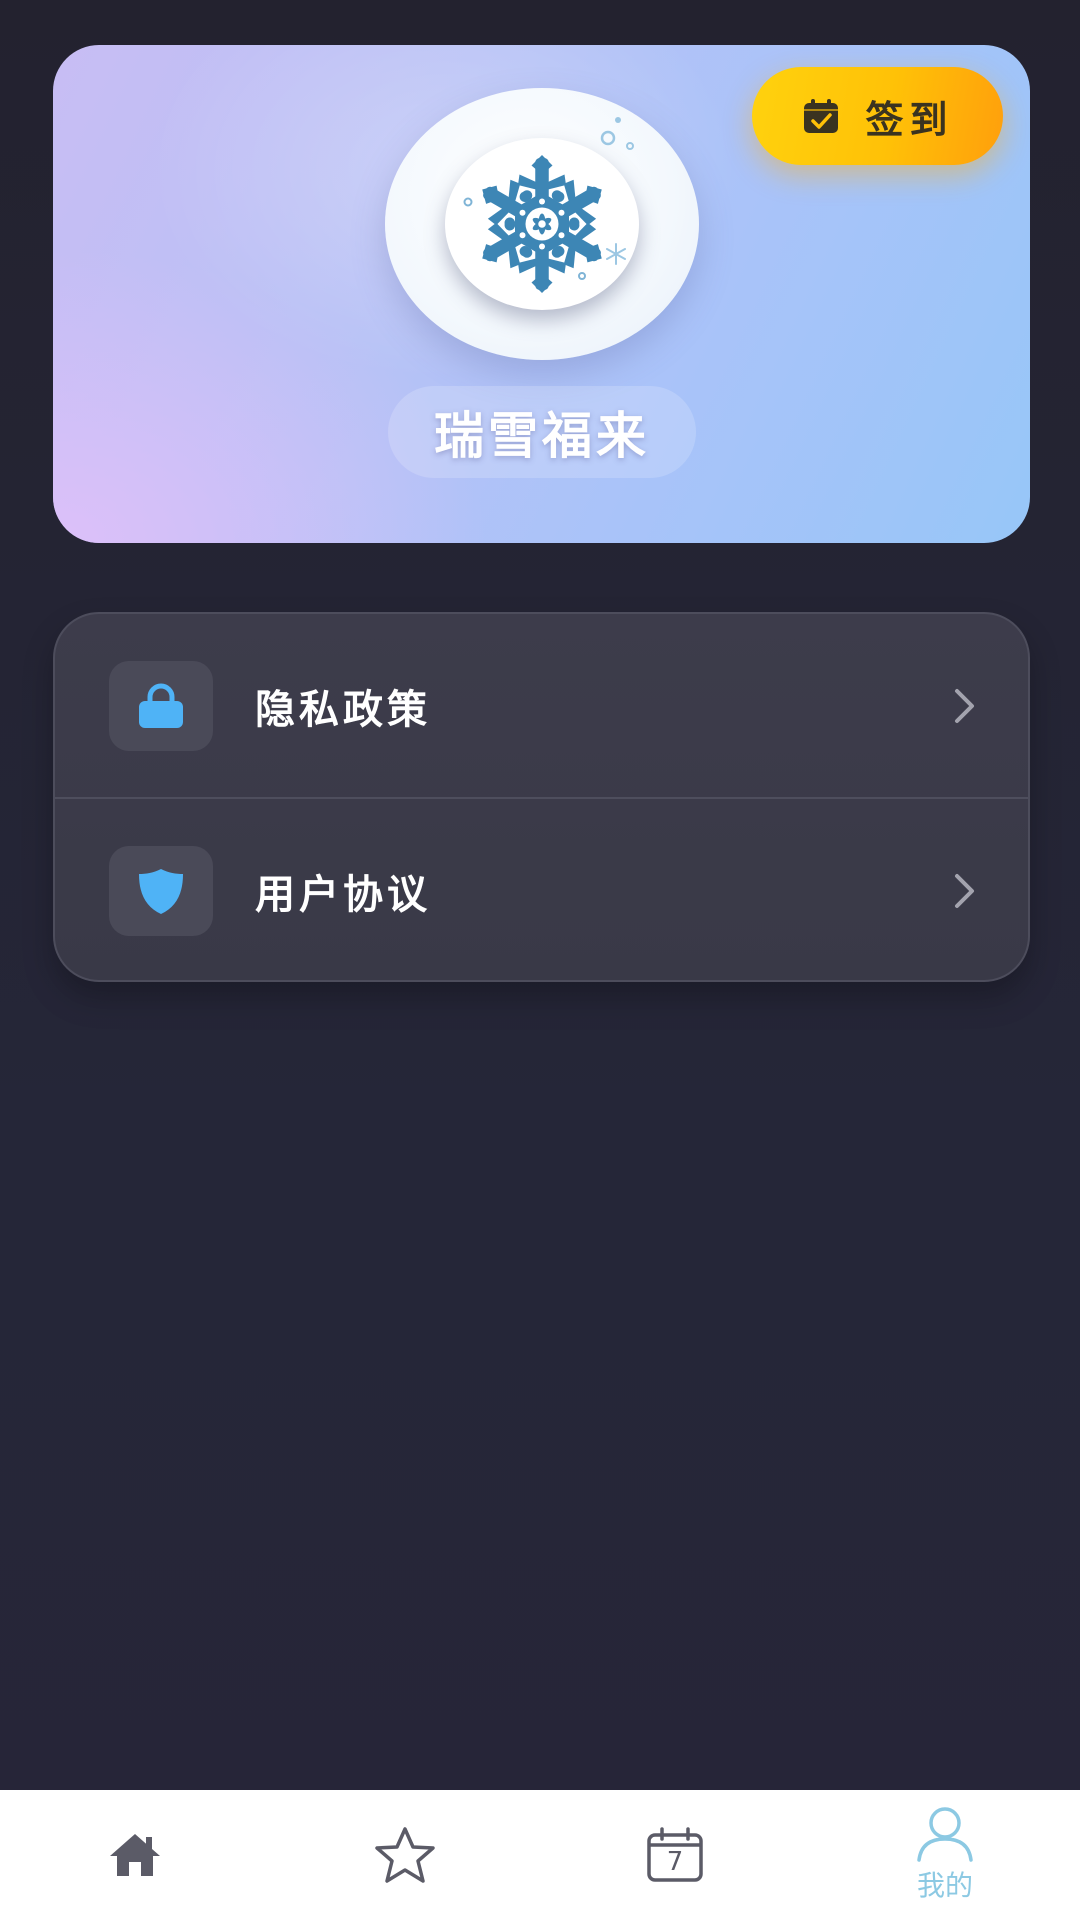 This screenshot has width=1080, height=1920. I want to click on username: 瑞雪福来, so click(542, 436).